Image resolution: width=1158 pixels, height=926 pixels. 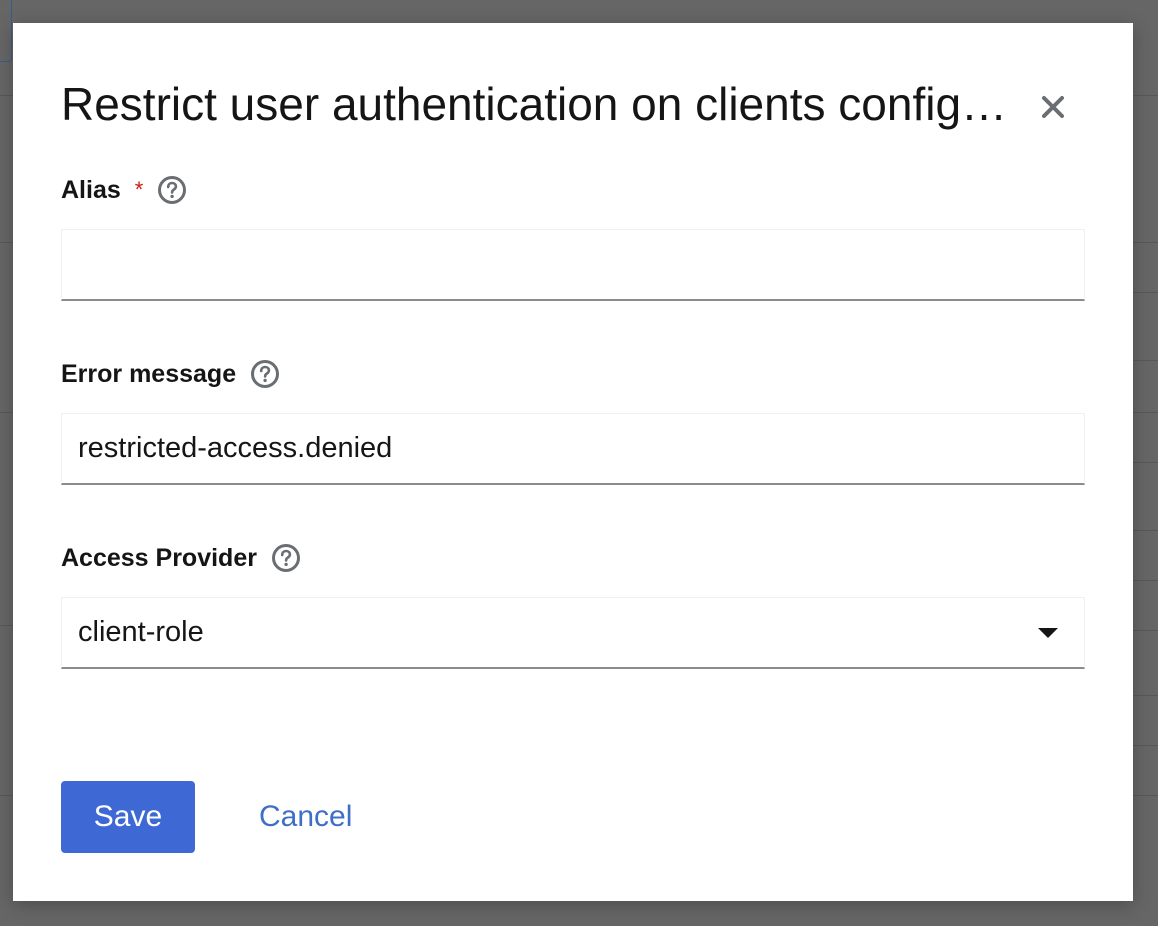 I want to click on error-message-label-group: Error message, so click(x=170, y=374).